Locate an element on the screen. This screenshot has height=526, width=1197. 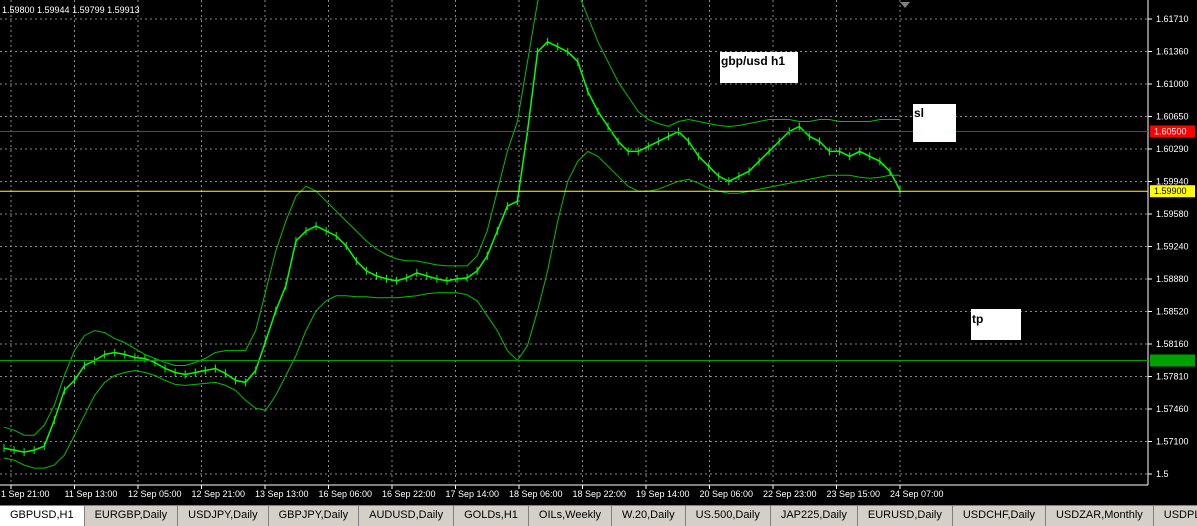
y-axis-label: 1.59580 is located at coordinates (1172, 214).